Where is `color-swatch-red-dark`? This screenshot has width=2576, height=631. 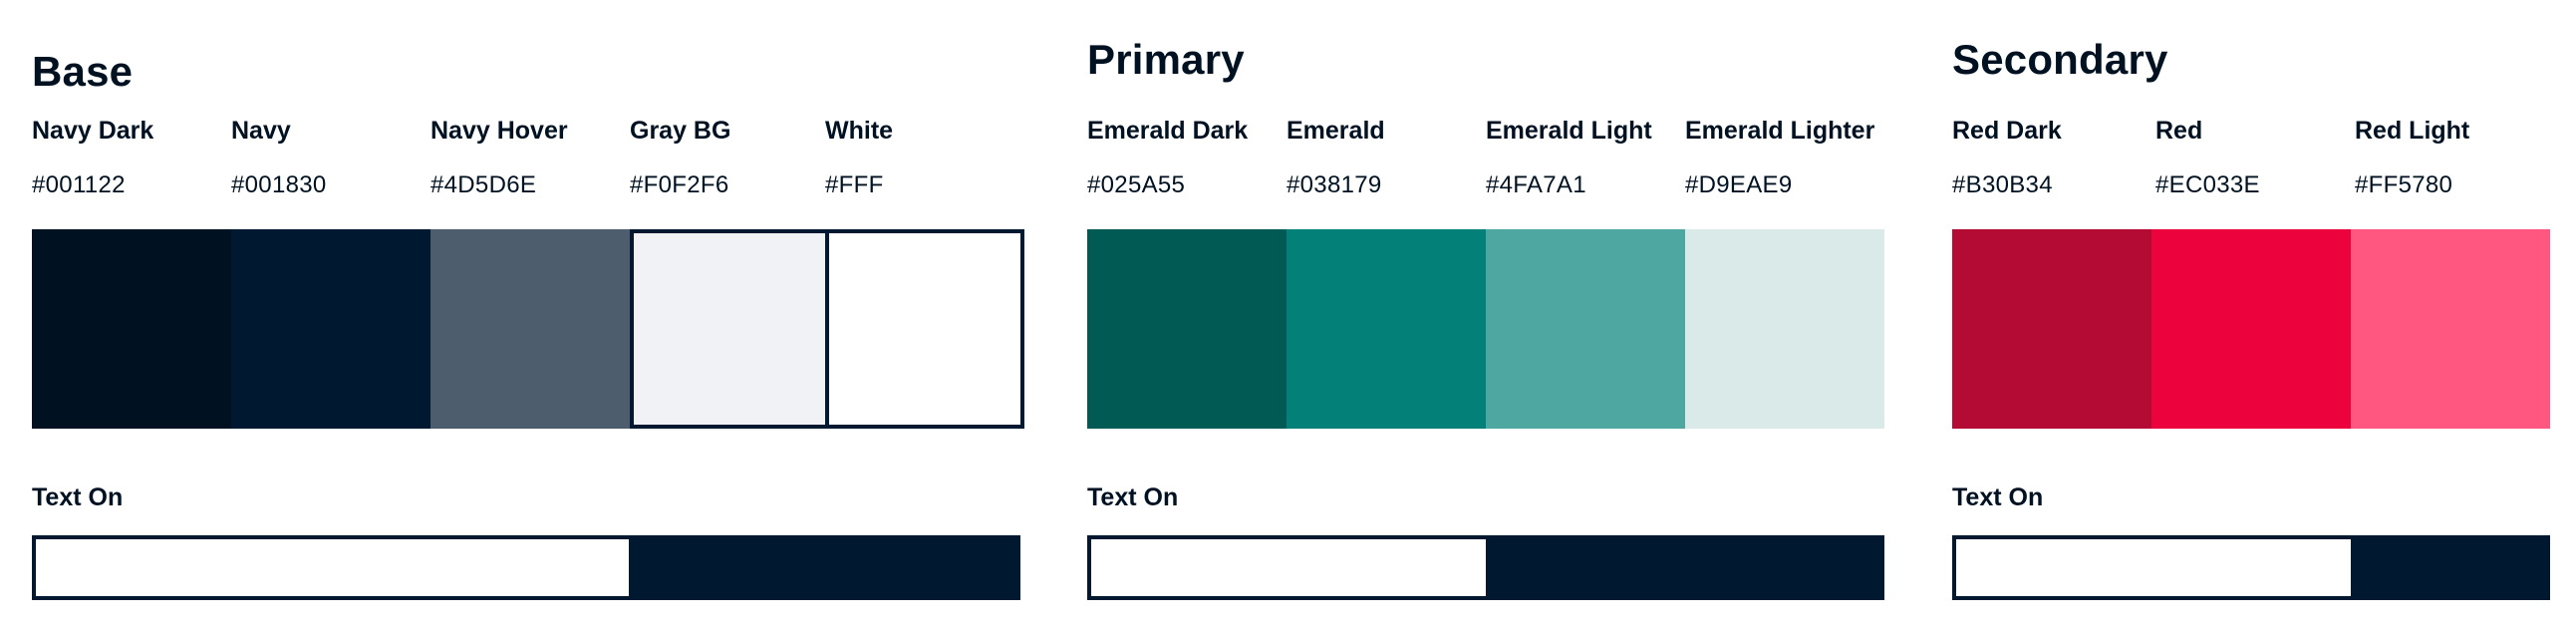 color-swatch-red-dark is located at coordinates (2051, 329).